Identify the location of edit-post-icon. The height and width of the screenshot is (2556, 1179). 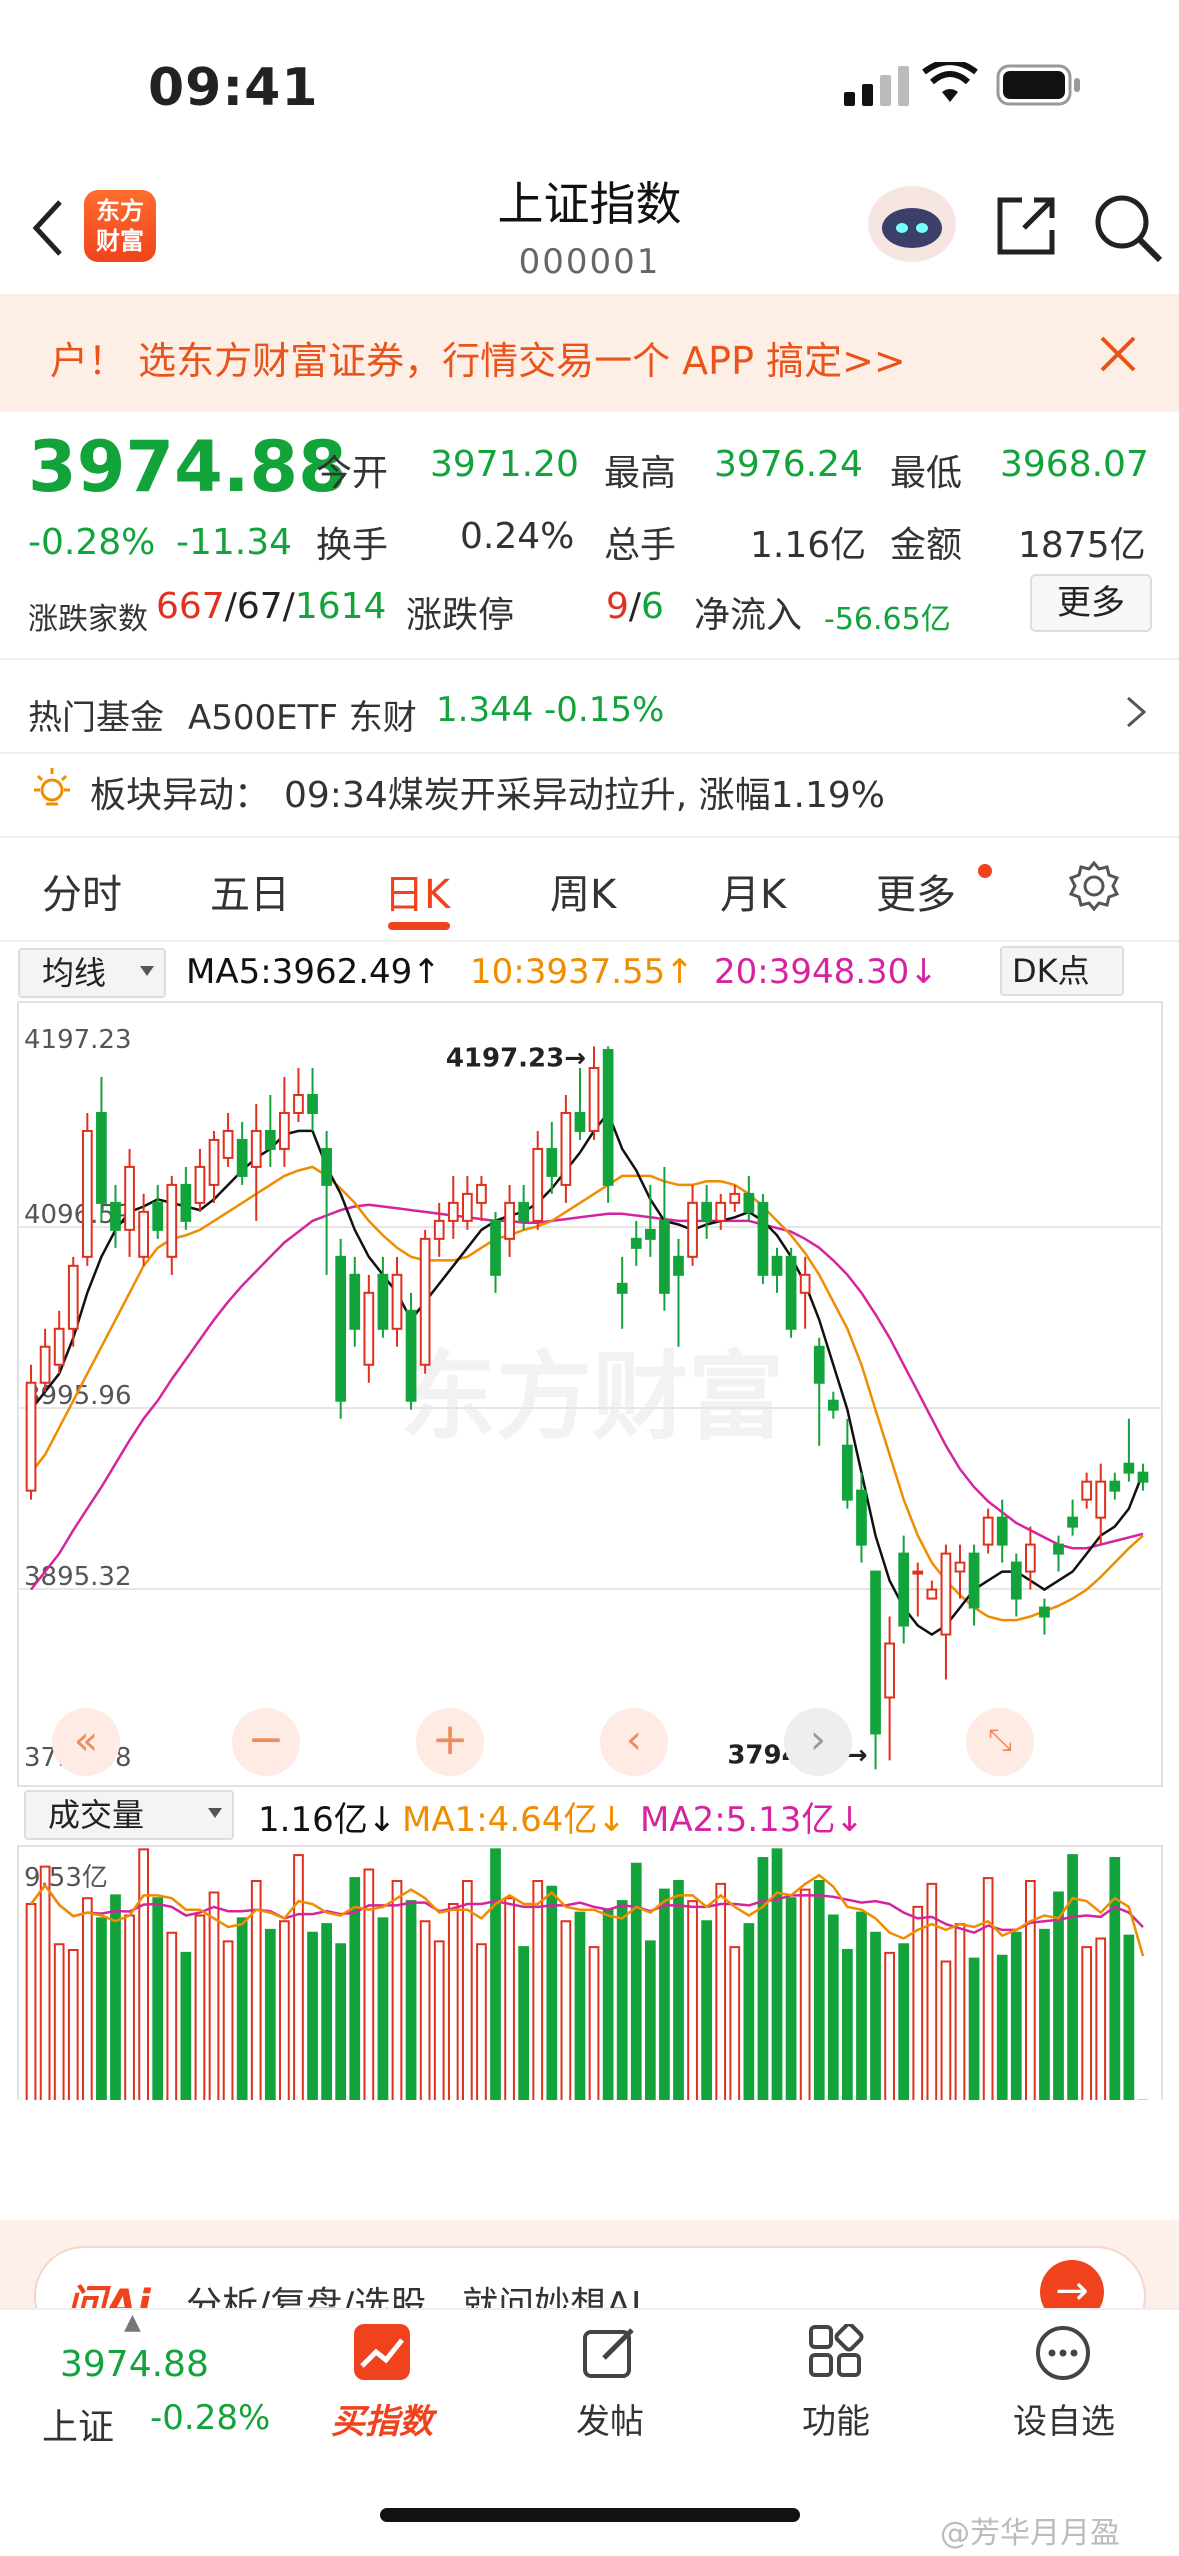
(610, 2352).